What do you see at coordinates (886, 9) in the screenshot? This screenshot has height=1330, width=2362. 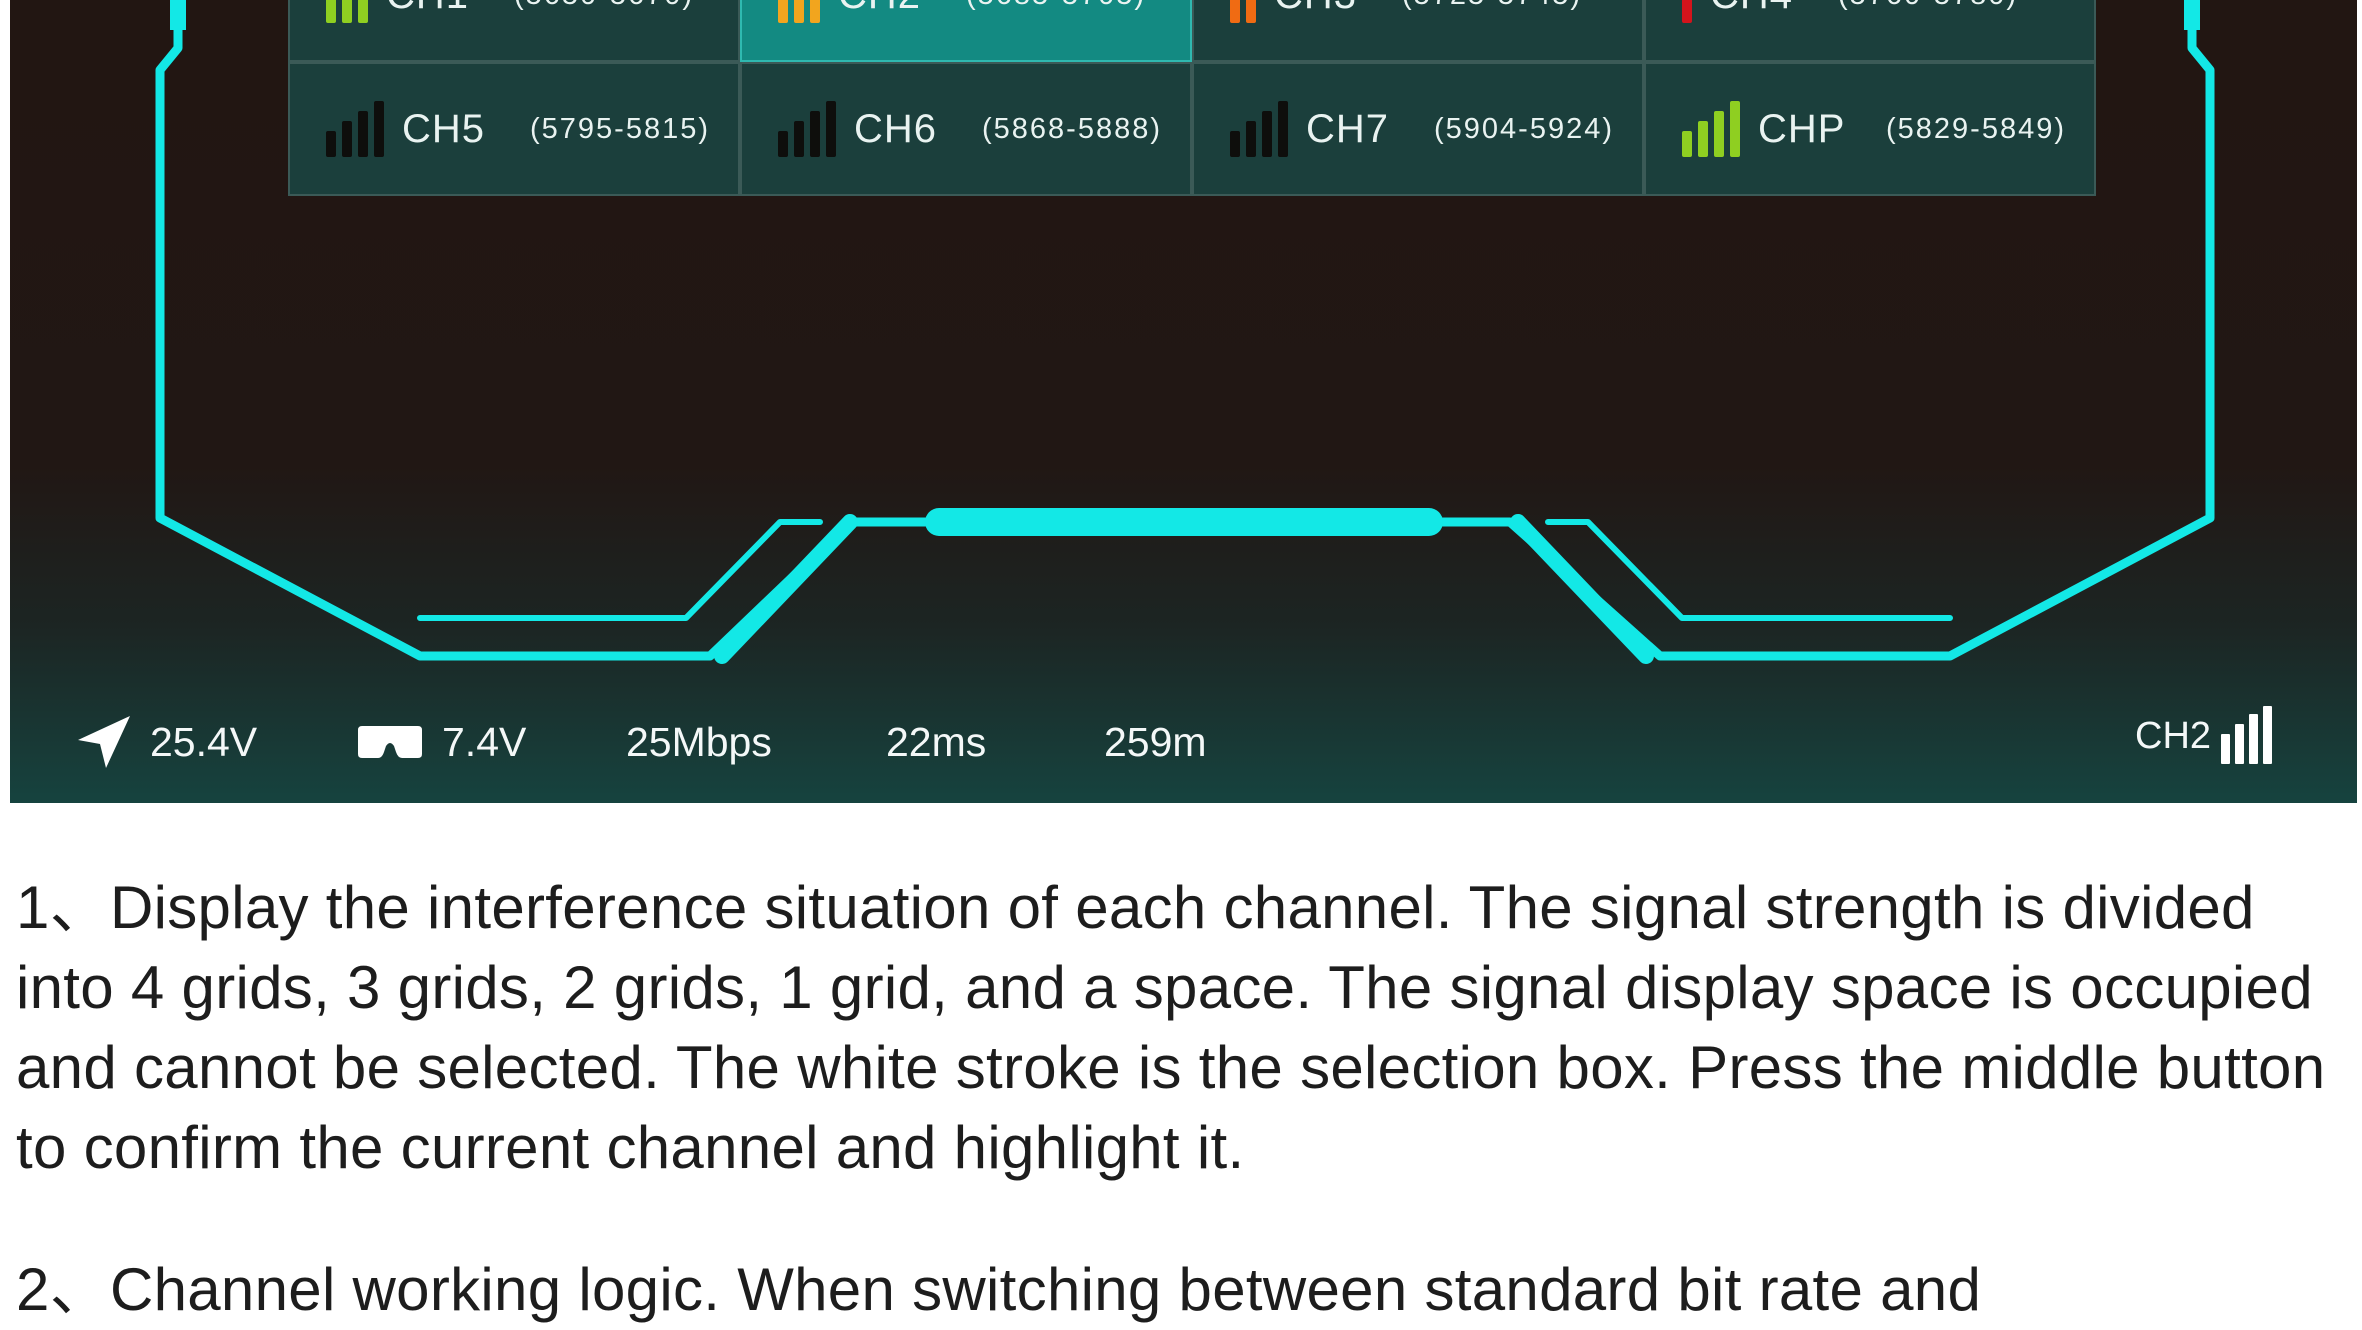 I see `channel-name: CH2` at bounding box center [886, 9].